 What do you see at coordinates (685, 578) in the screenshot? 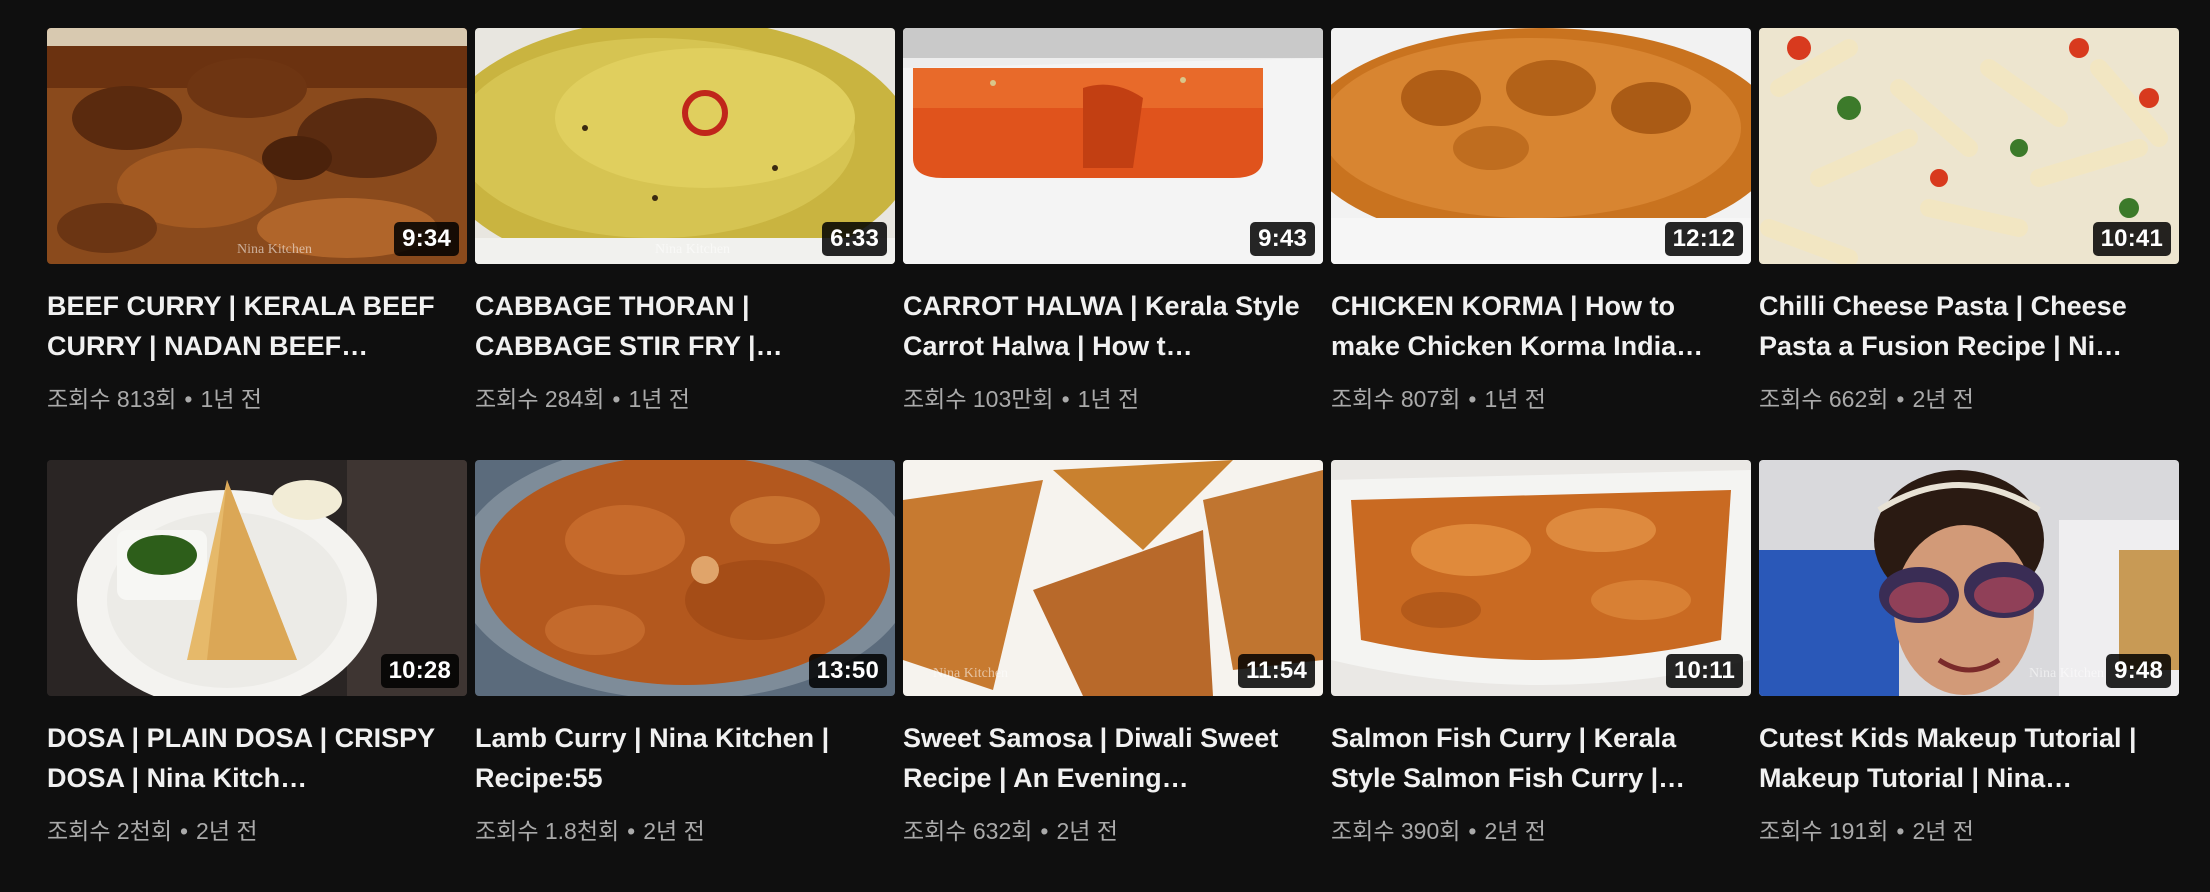
I see `video-thumbnail: 13:50` at bounding box center [685, 578].